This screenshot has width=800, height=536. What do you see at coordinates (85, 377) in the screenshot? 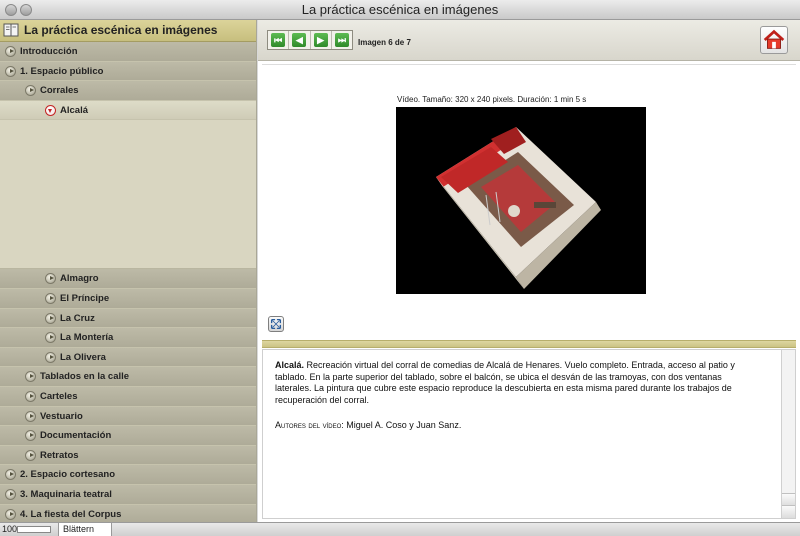
I see `sidebar-item-label: Tablados en la calle` at bounding box center [85, 377].